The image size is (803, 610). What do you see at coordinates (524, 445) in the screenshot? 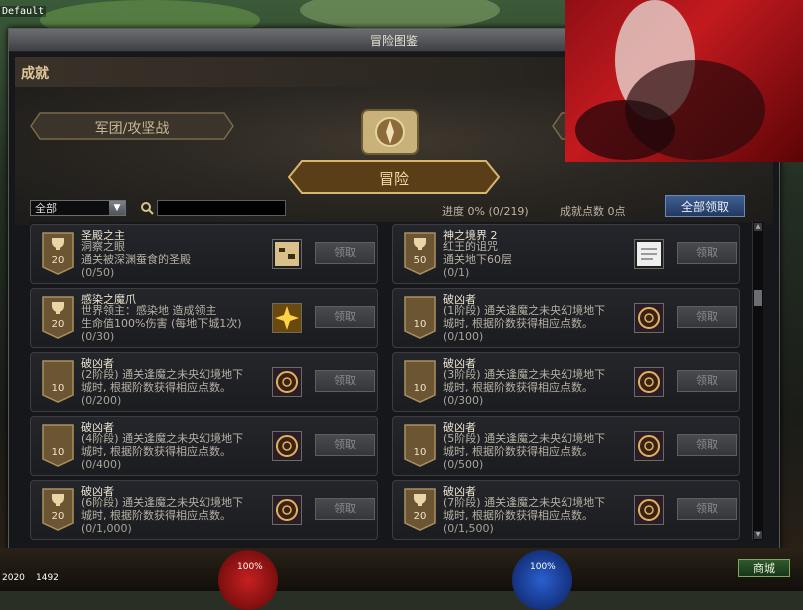
I see `achievement-desc: (5阶段) 通关逢魔之未央幻境地下 城时, 根据阶数获得相应点数。` at bounding box center [524, 445].